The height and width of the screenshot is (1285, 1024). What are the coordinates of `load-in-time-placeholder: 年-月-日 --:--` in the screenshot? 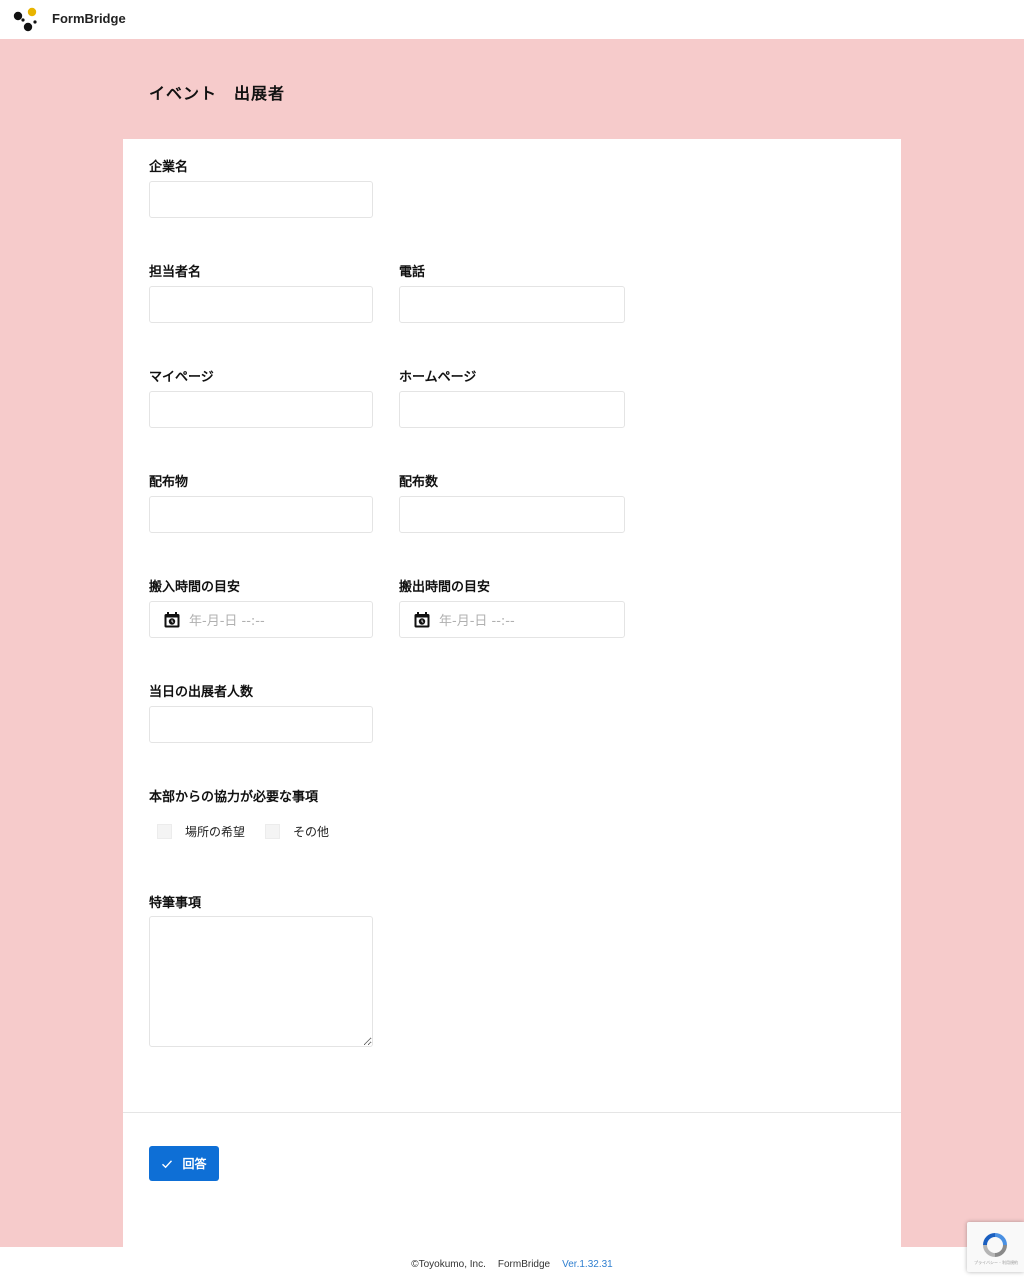 It's located at (227, 621).